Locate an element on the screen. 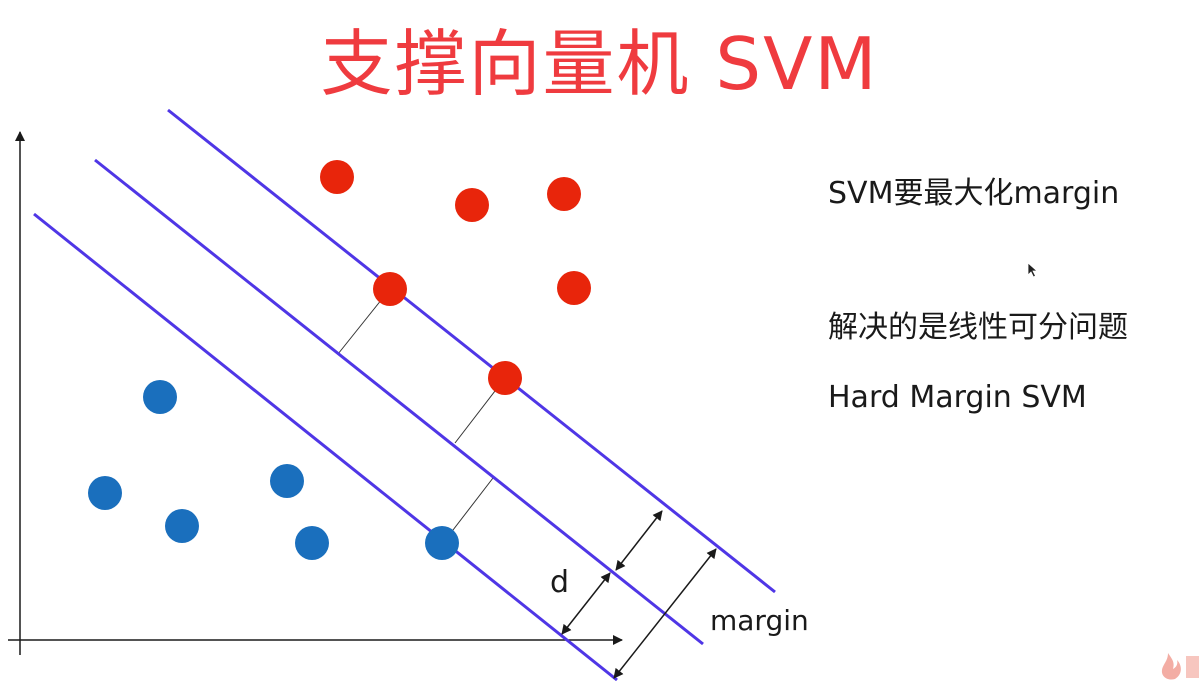  d-arrow-upper is located at coordinates (639, 540).